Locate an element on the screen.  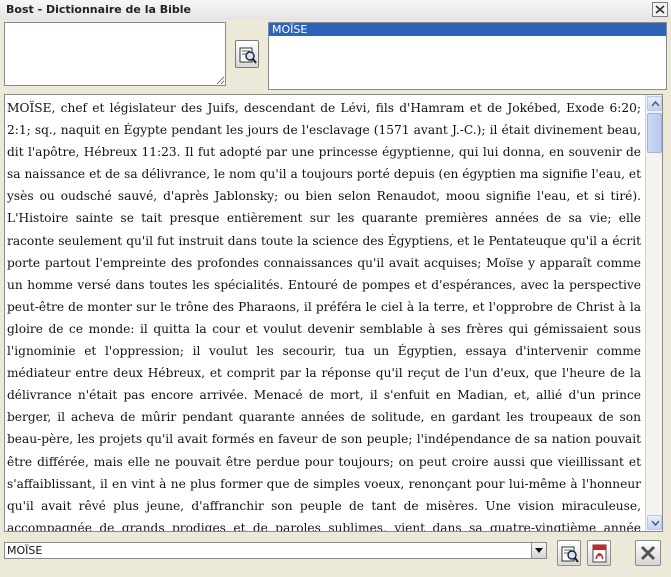
results-list: MOÏSE is located at coordinates (467, 56).